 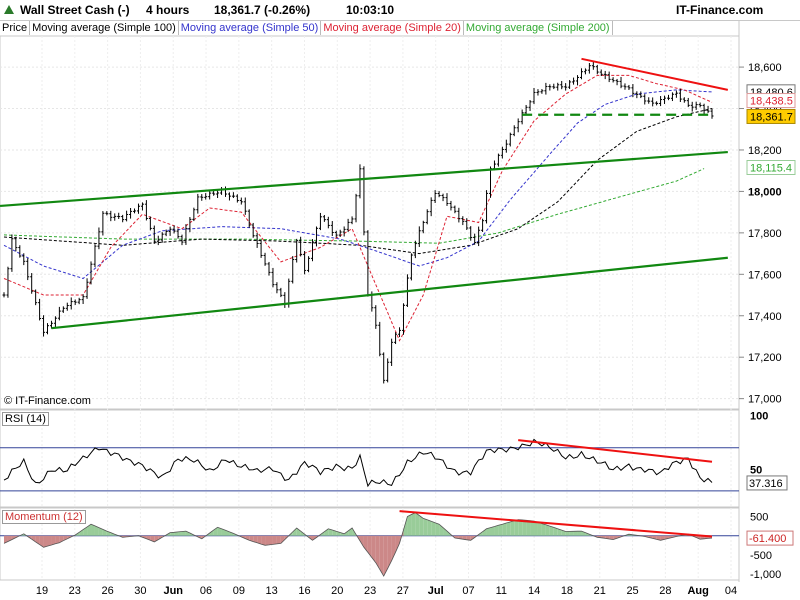 I want to click on x-tick-label: 19, so click(x=42, y=591).